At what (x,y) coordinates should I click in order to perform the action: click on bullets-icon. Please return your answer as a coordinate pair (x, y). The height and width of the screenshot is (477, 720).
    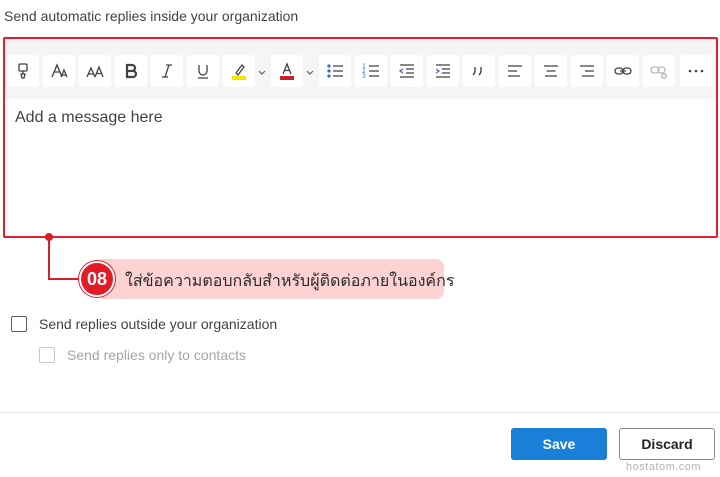
    Looking at the image, I should click on (335, 71).